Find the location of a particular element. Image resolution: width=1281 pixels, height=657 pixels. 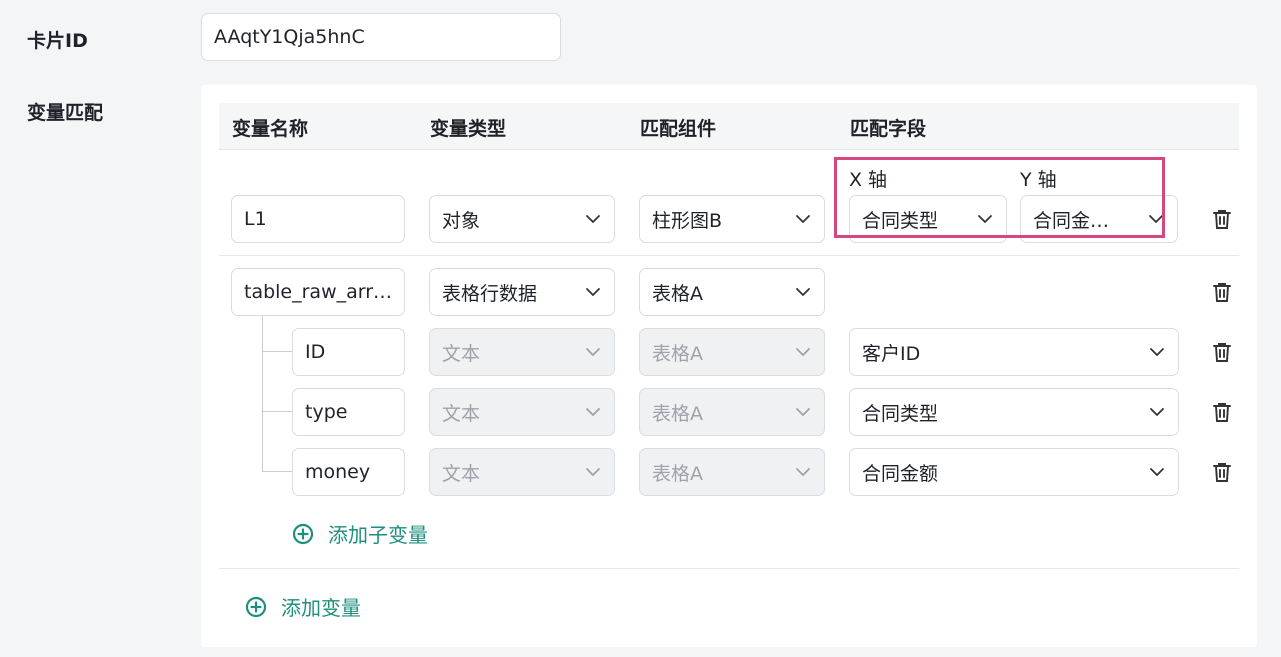

child-variable-name-input: type is located at coordinates (348, 412).